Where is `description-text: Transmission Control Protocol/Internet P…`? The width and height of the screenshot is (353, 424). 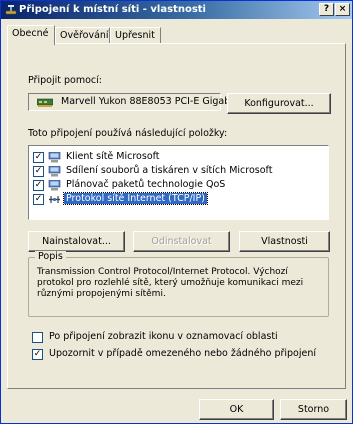 description-text: Transmission Control Protocol/Internet P… is located at coordinates (170, 283).